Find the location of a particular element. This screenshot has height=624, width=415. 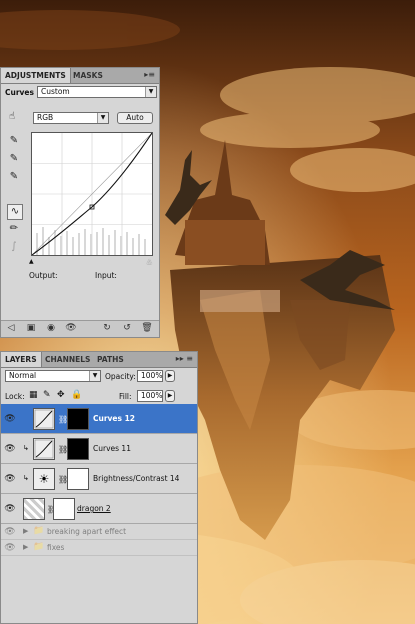

layer-row-dragon-2: 👁 ⛓ dragon 2 is located at coordinates (99, 509).